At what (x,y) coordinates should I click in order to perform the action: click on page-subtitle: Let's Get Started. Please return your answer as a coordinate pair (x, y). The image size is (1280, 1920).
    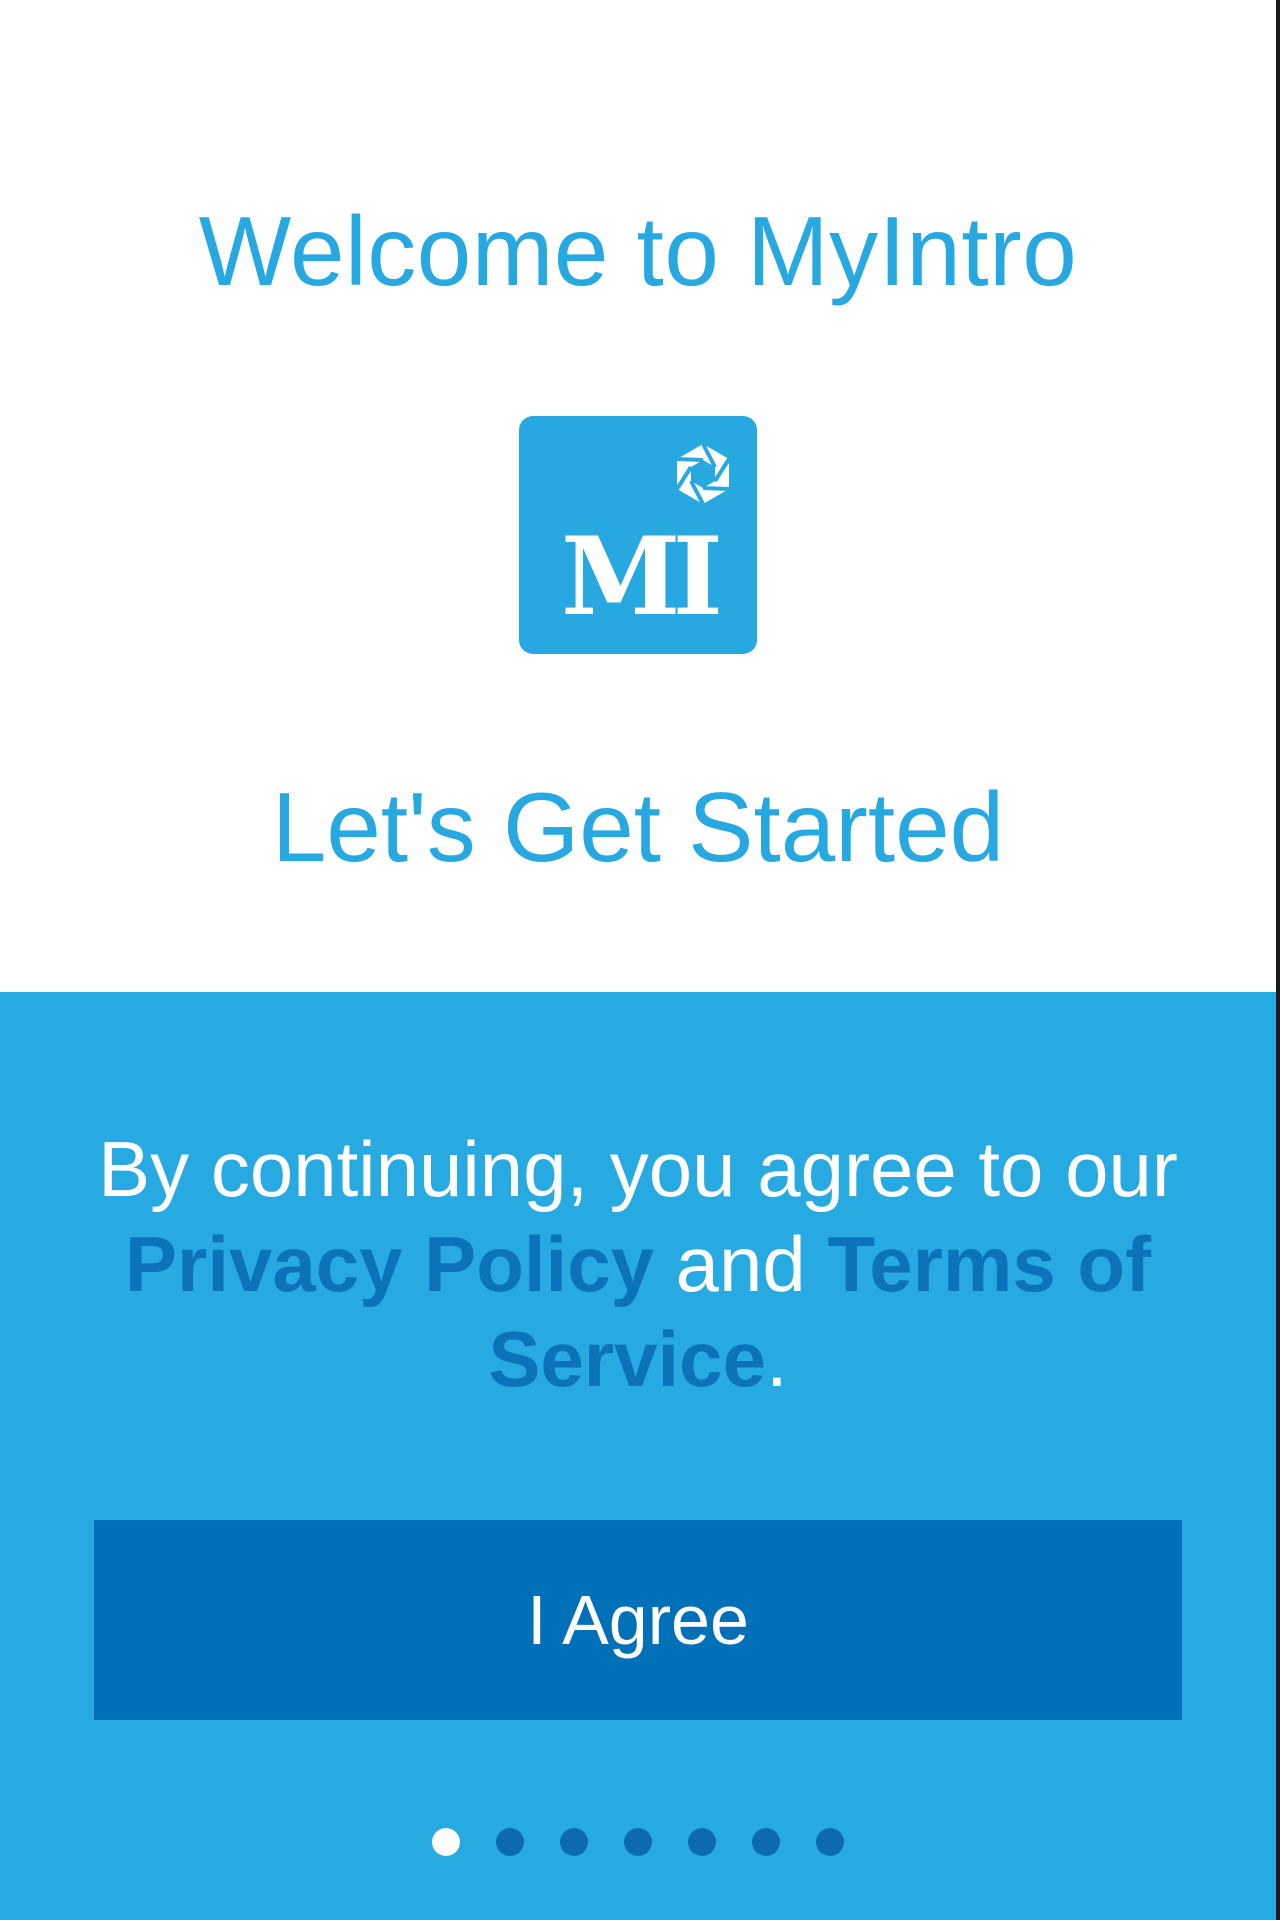
    Looking at the image, I should click on (638, 827).